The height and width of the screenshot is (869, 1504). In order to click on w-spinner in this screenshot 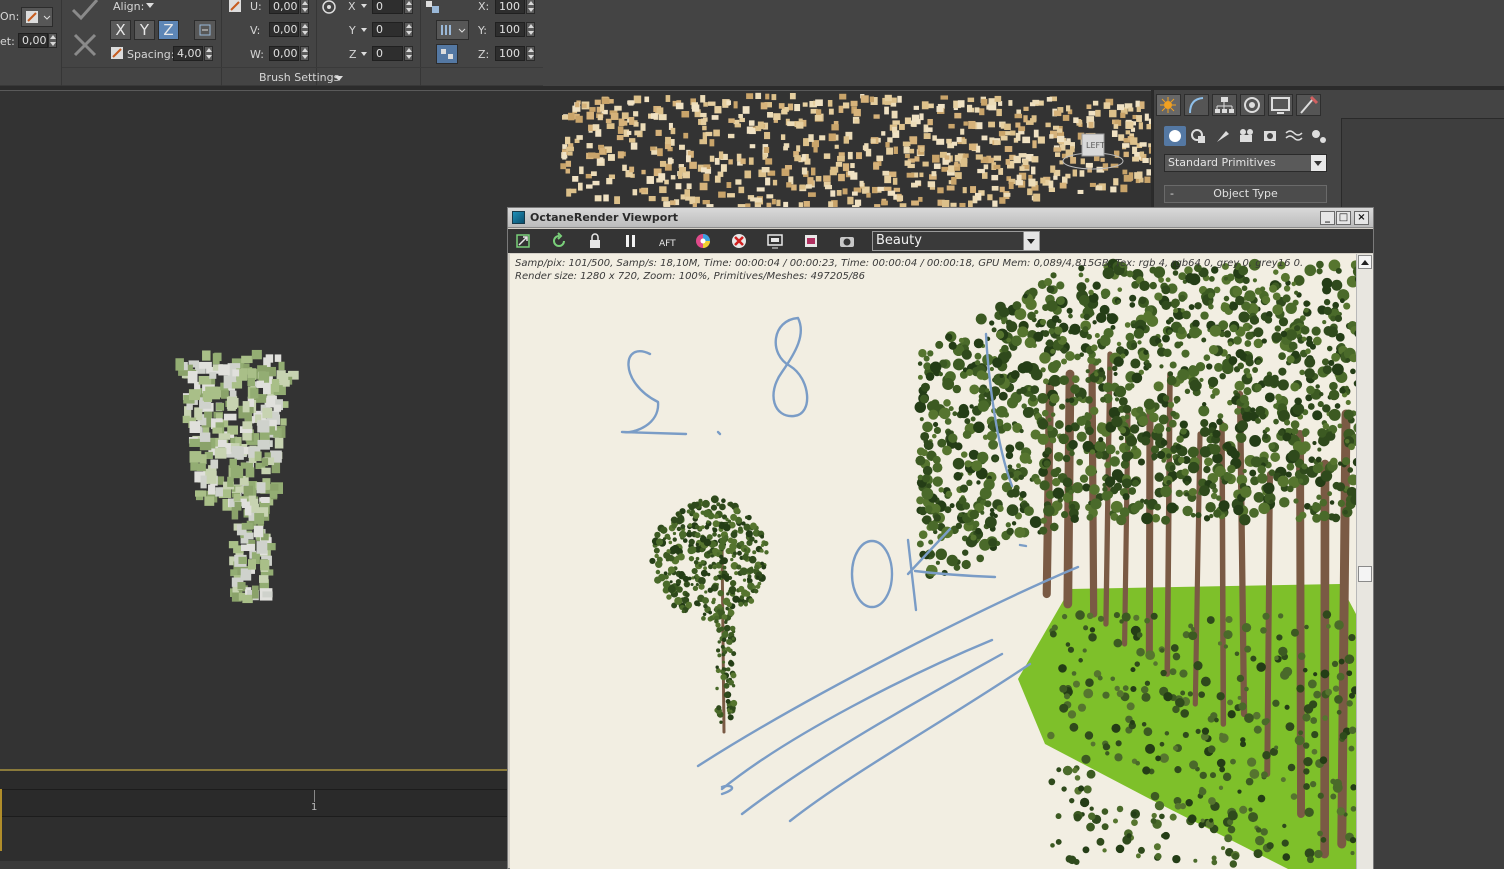, I will do `click(304, 53)`.